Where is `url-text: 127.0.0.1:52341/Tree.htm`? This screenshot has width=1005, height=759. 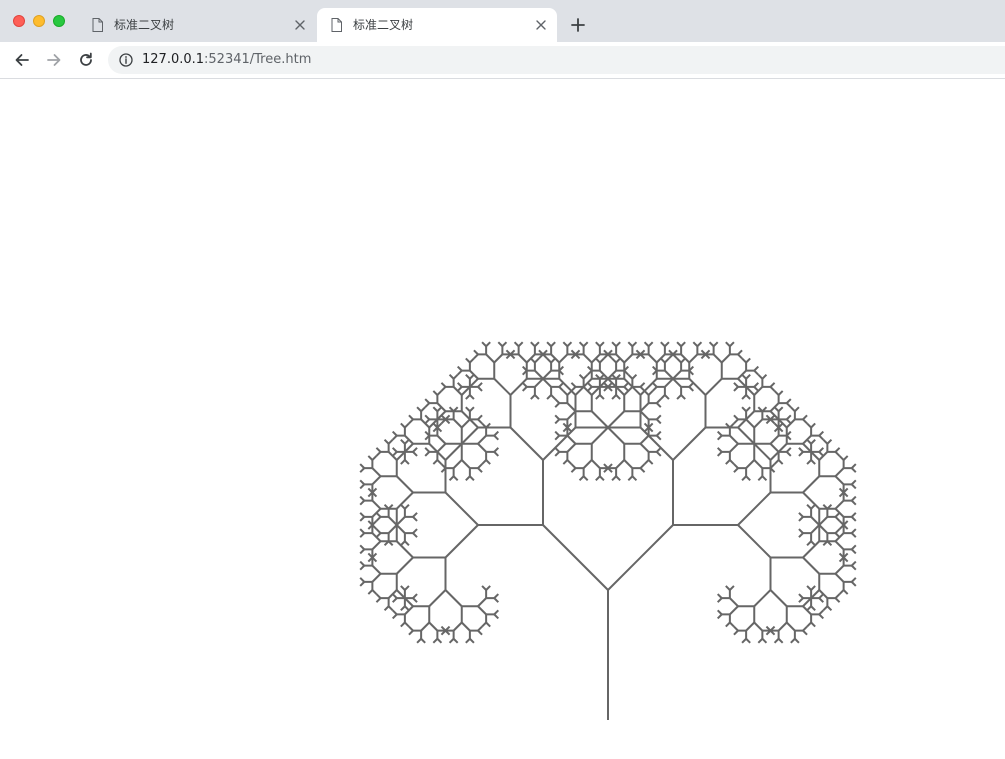 url-text: 127.0.0.1:52341/Tree.htm is located at coordinates (226, 60).